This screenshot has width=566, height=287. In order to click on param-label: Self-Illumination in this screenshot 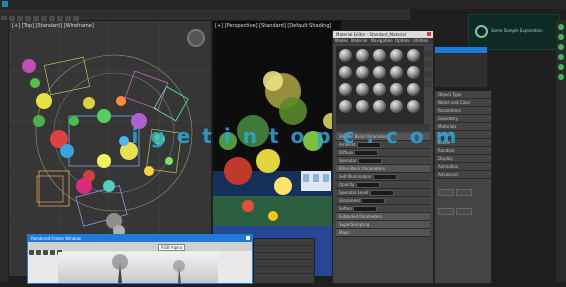, I will do `click(355, 176)`.